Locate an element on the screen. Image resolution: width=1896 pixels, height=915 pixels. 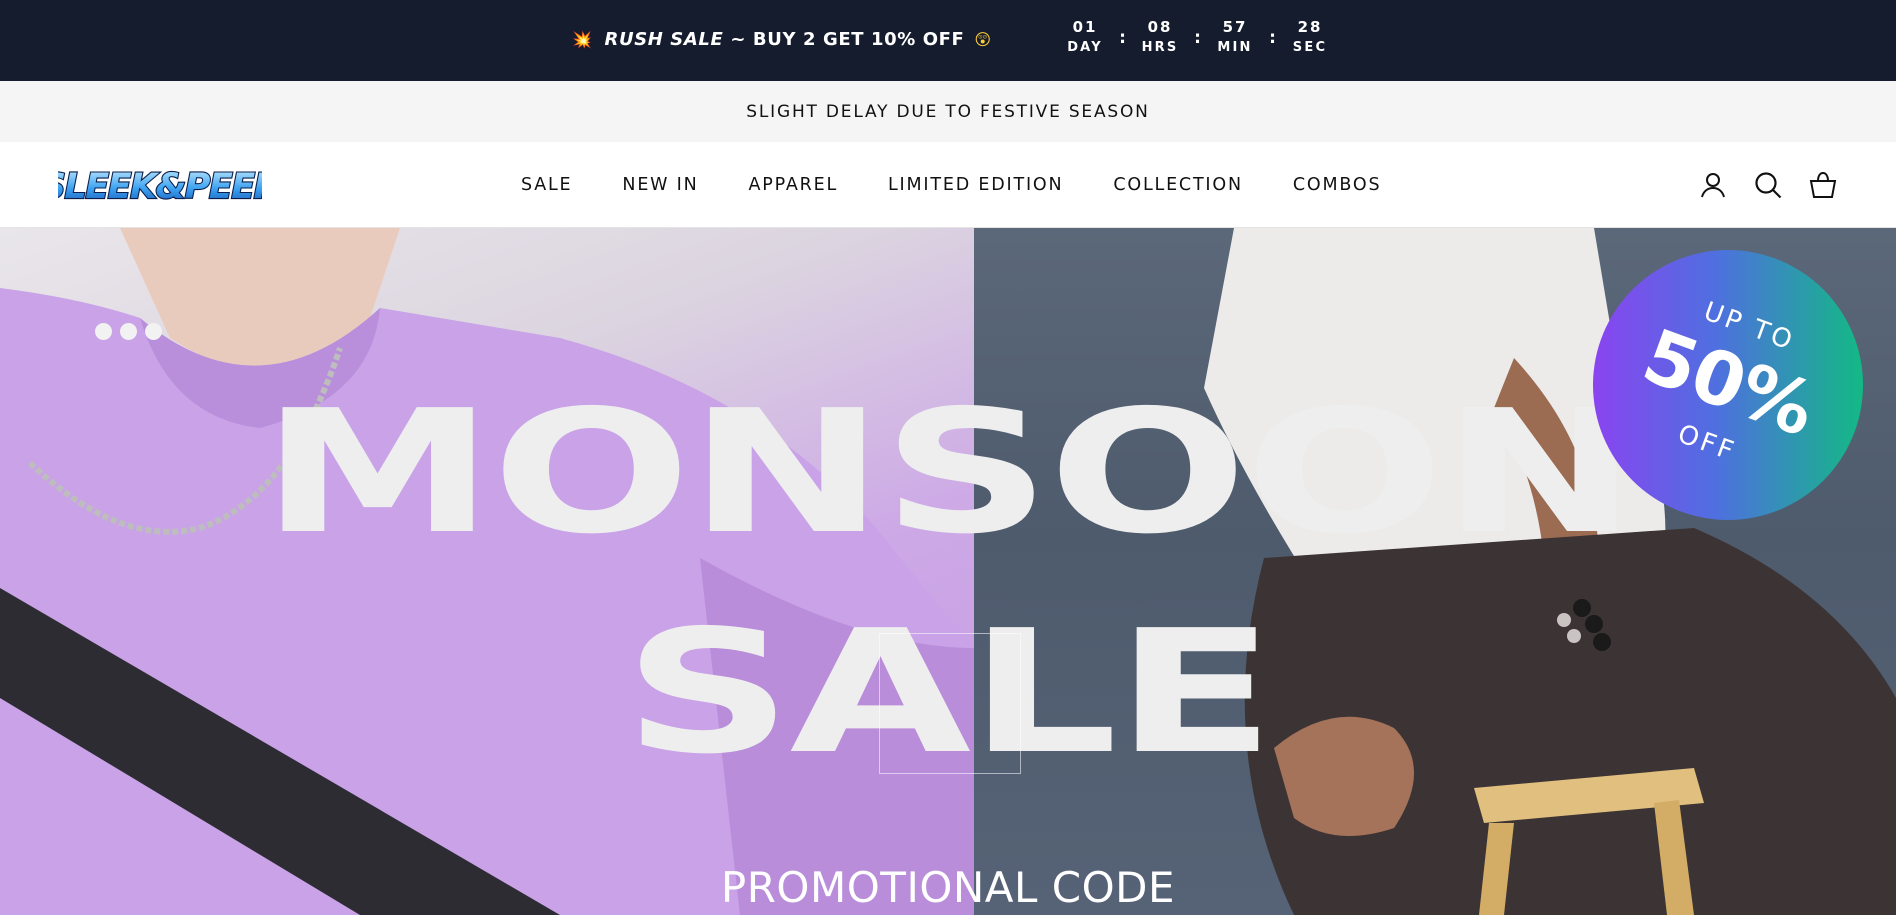
countdown-label: MIN is located at coordinates (1235, 47).